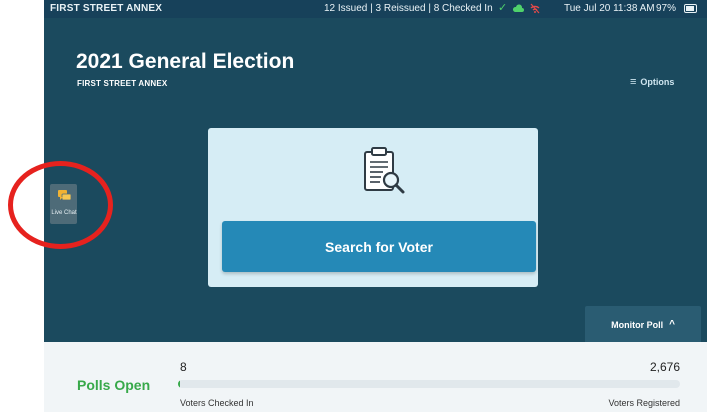  I want to click on checked-in-count: 8, so click(183, 367).